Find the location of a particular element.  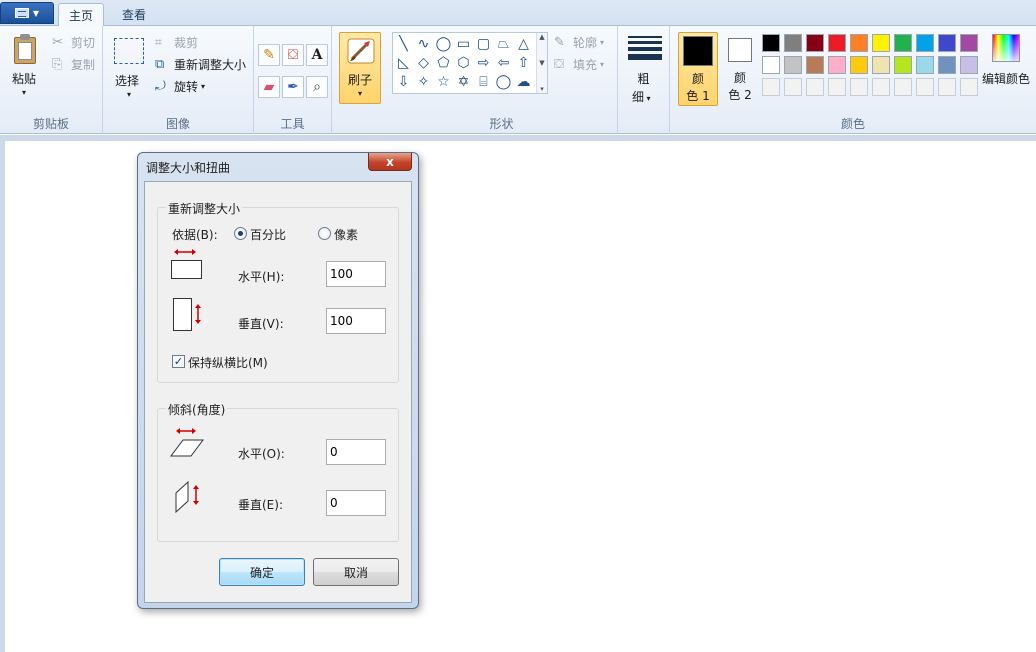

oval-callout-shape-icon: ◯ is located at coordinates (503, 81).